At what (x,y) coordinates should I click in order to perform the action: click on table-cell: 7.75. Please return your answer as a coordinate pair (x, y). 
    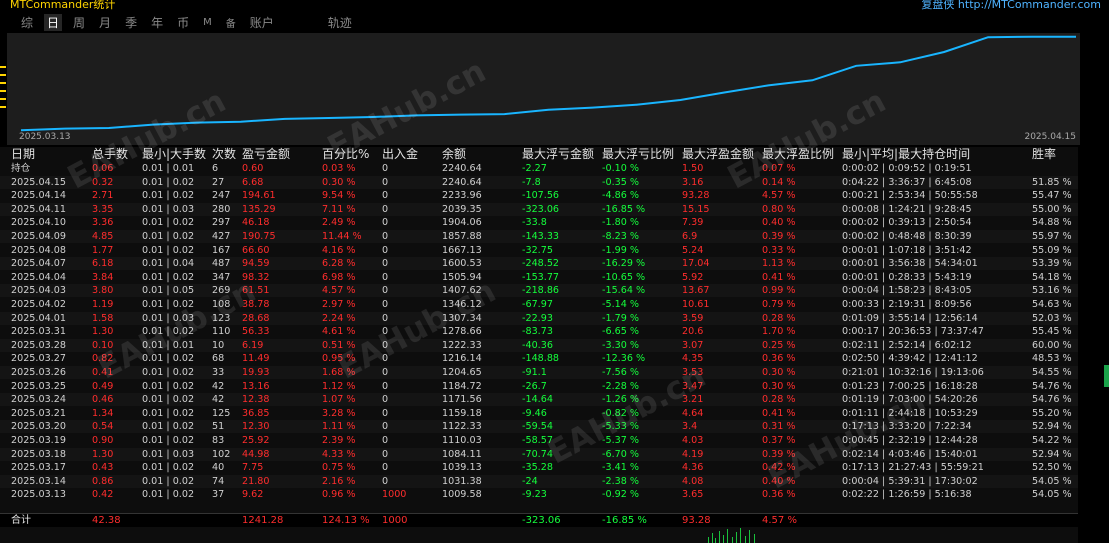
    Looking at the image, I should click on (253, 468).